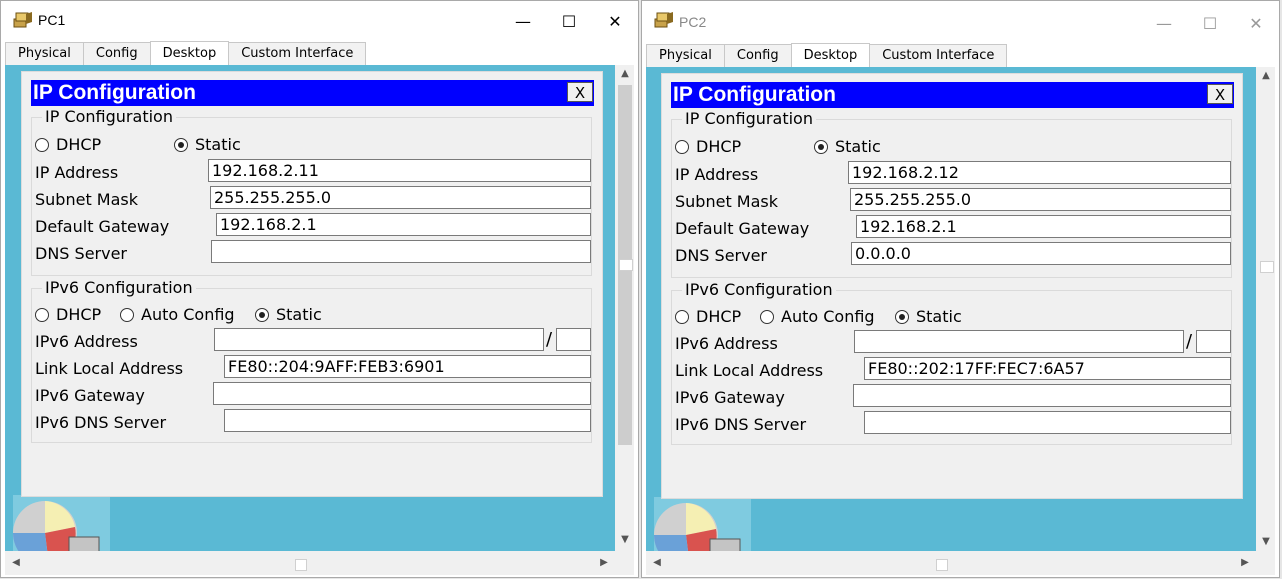  Describe the element at coordinates (399, 170) in the screenshot. I see `ip-address-input: 192.168.2.11` at that location.